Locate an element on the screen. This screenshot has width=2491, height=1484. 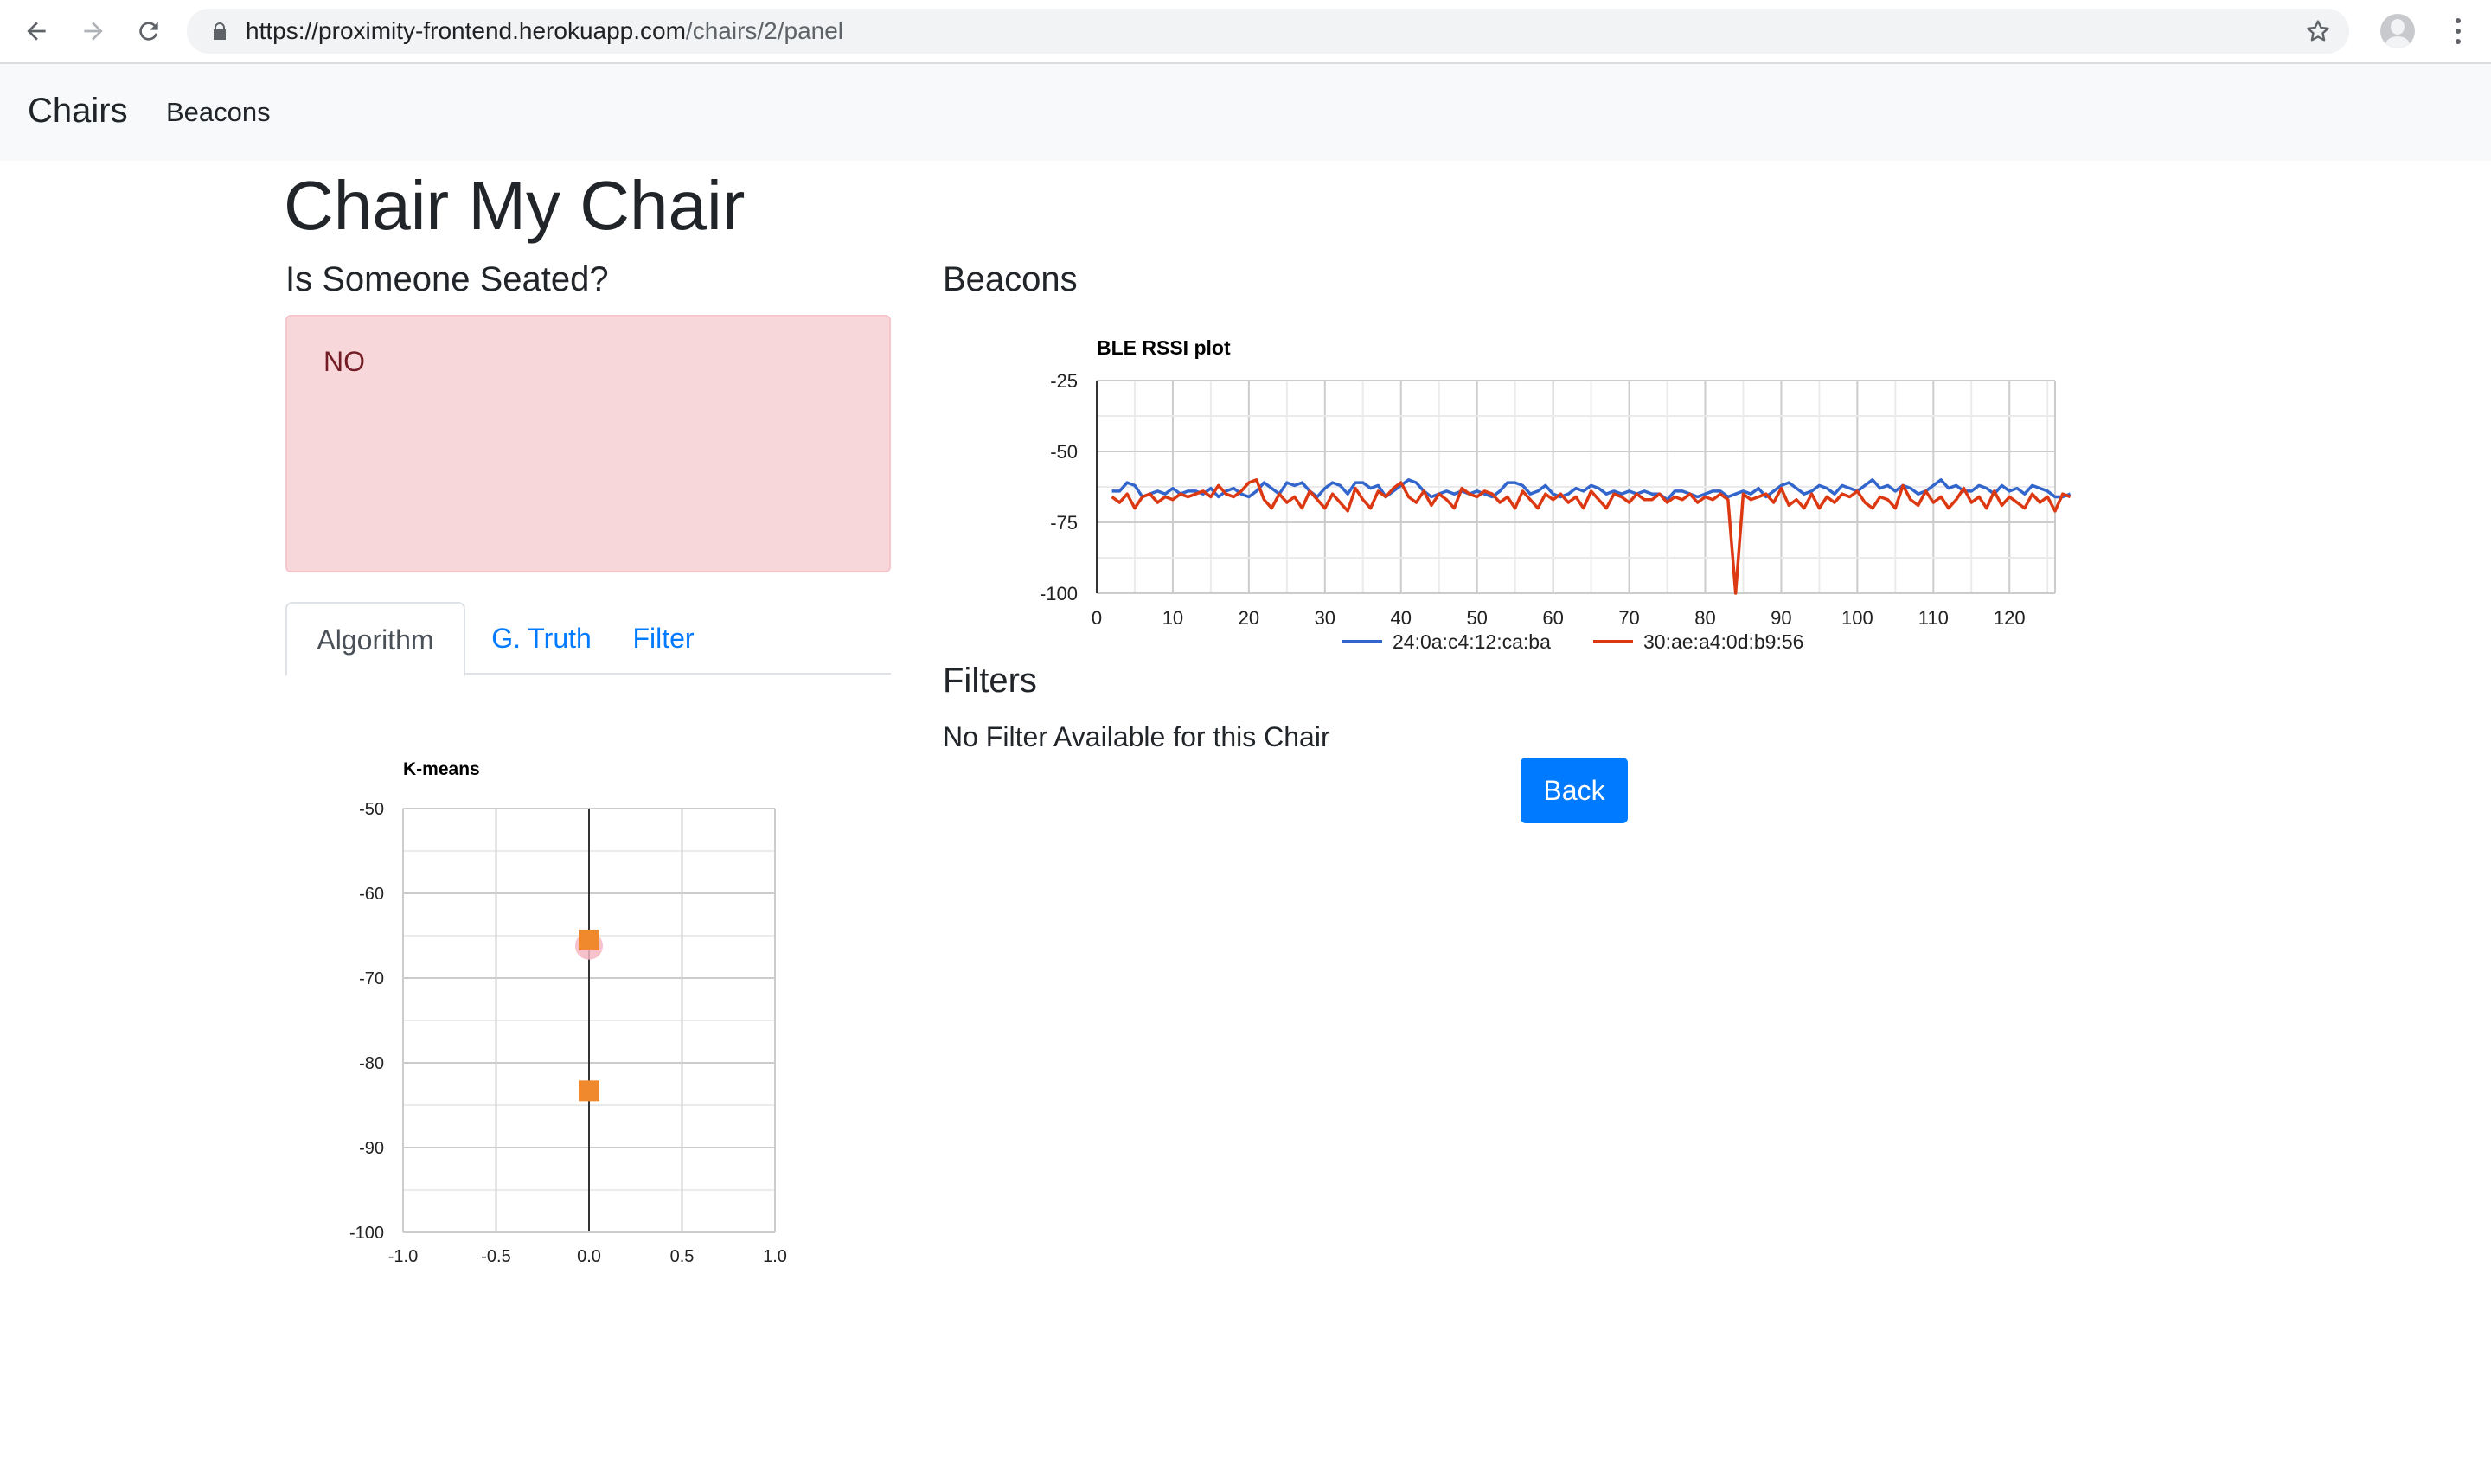
tab-filter: Filter is located at coordinates (664, 638).